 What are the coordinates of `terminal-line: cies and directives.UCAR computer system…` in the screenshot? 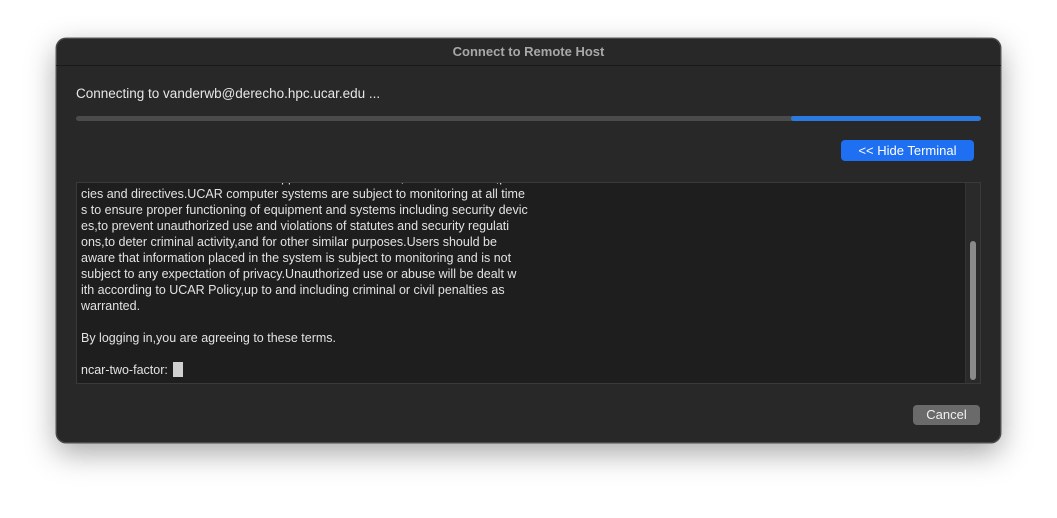 It's located at (303, 194).